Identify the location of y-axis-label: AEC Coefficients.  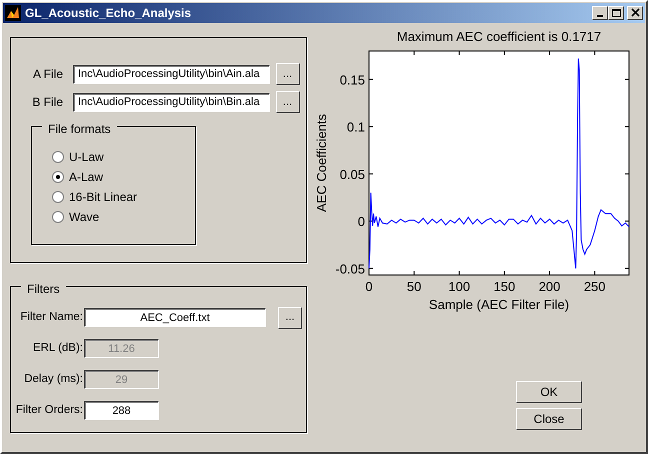
(321, 163).